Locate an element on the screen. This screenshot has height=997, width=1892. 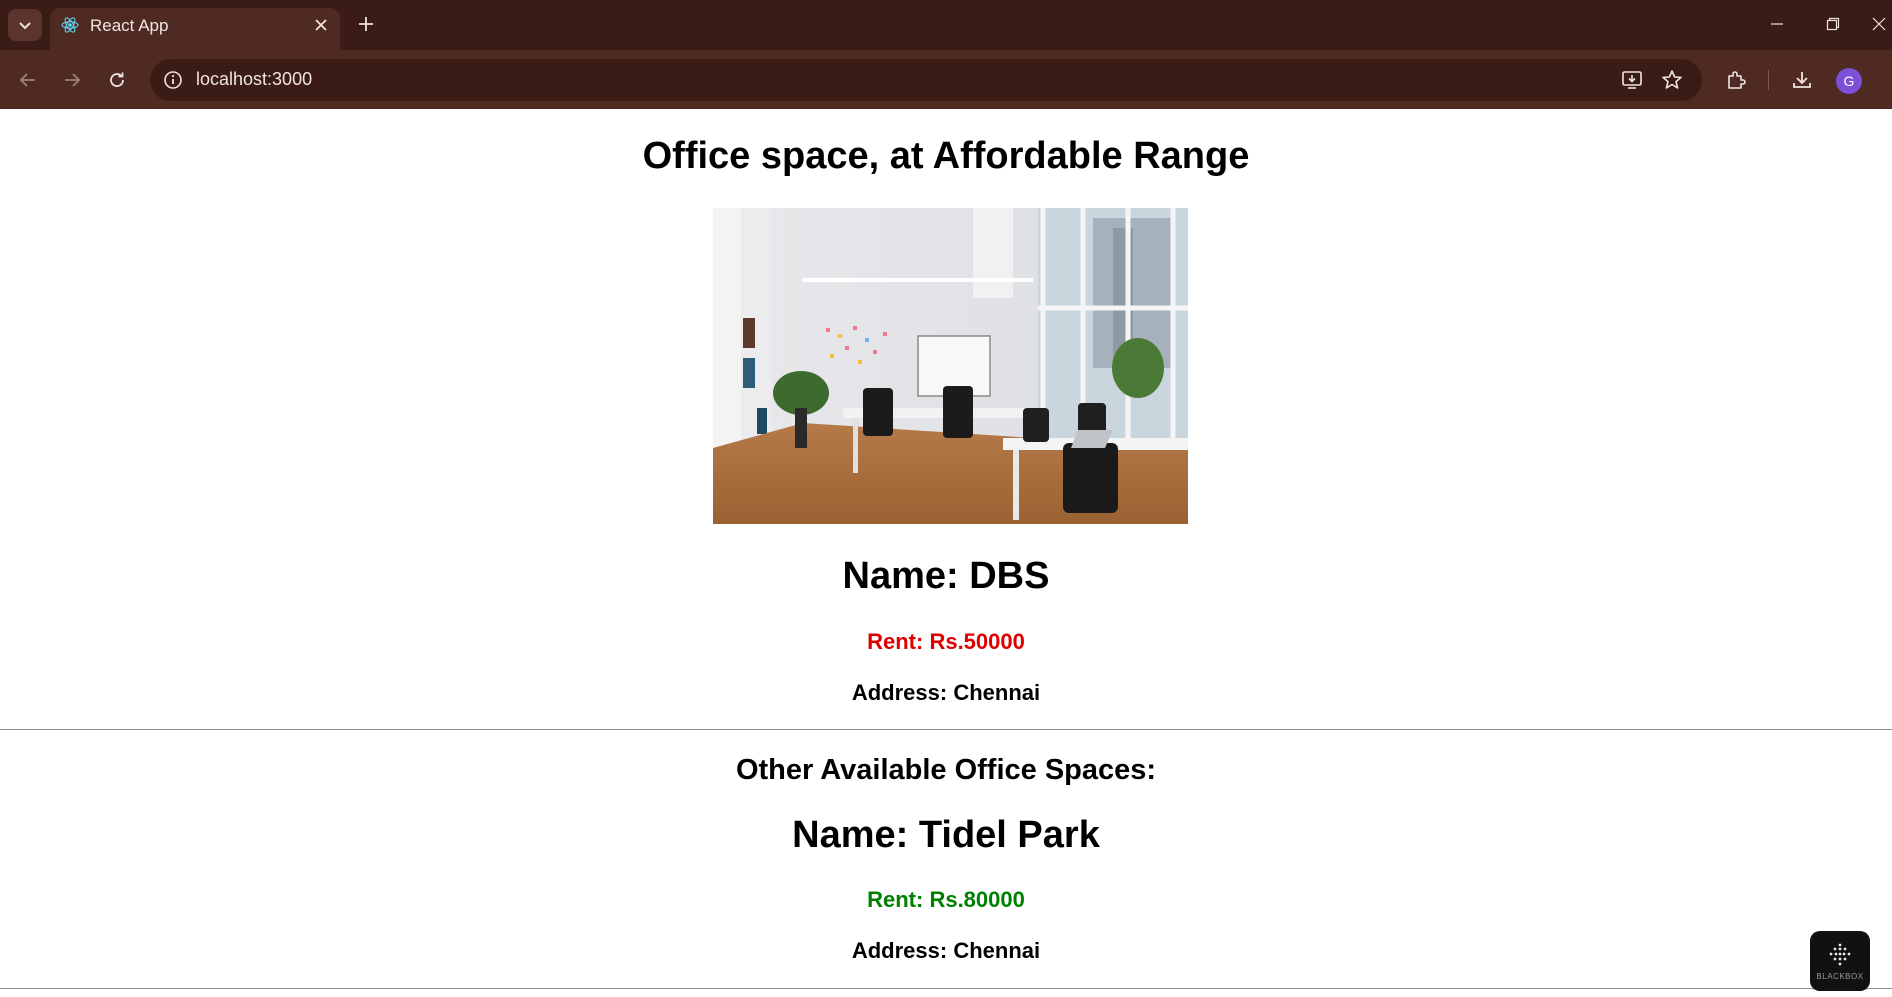
bookmark-button is located at coordinates (1672, 80).